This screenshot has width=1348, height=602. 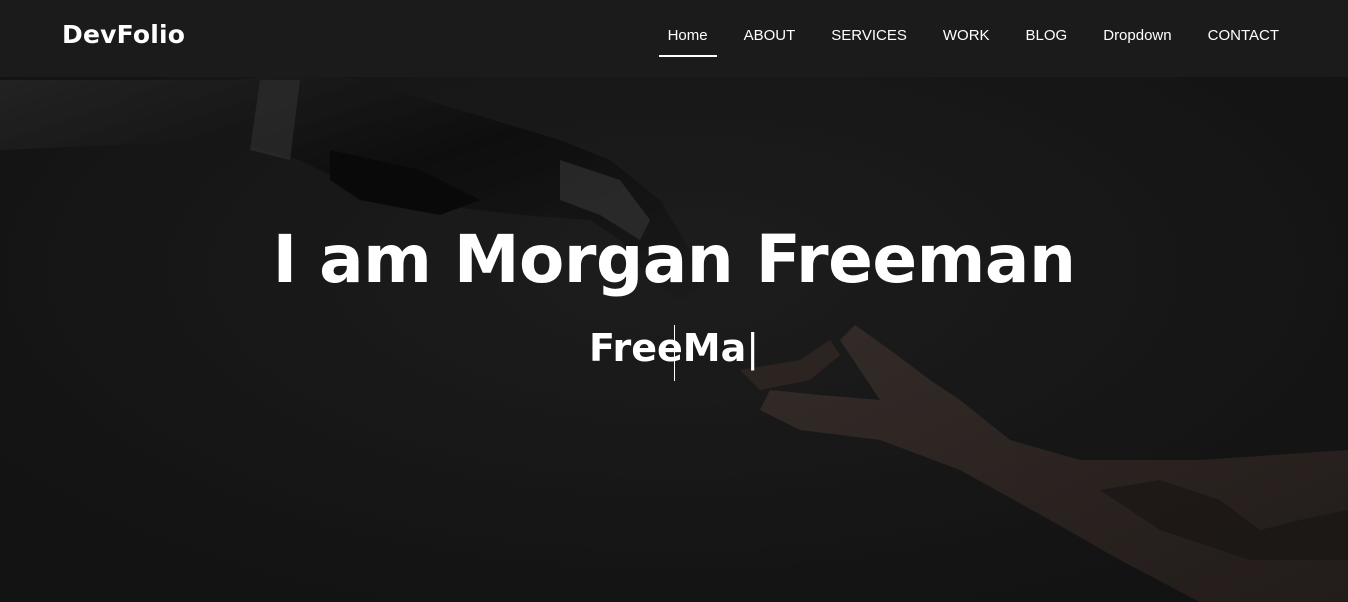 I want to click on nav-item-about: ABOUT, so click(x=770, y=38).